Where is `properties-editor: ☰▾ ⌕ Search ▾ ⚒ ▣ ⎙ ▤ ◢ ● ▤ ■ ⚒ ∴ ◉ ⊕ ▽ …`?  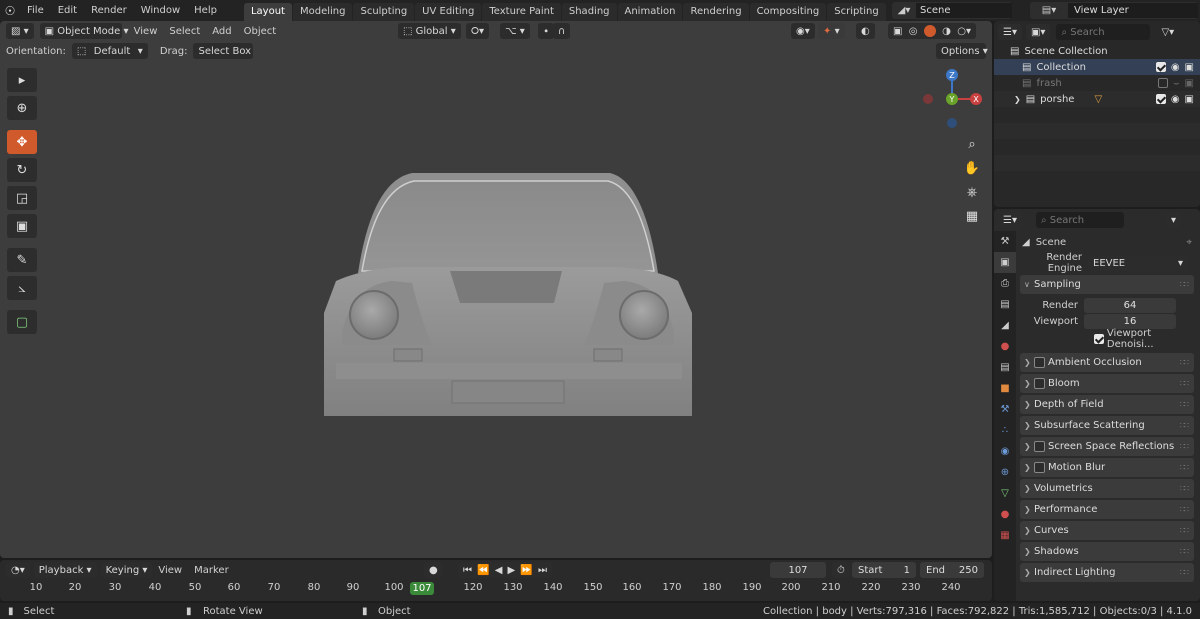
properties-editor: ☰▾ ⌕ Search ▾ ⚒ ▣ ⎙ ▤ ◢ ● ▤ ■ ⚒ ∴ ◉ ⊕ ▽ … is located at coordinates (1097, 405).